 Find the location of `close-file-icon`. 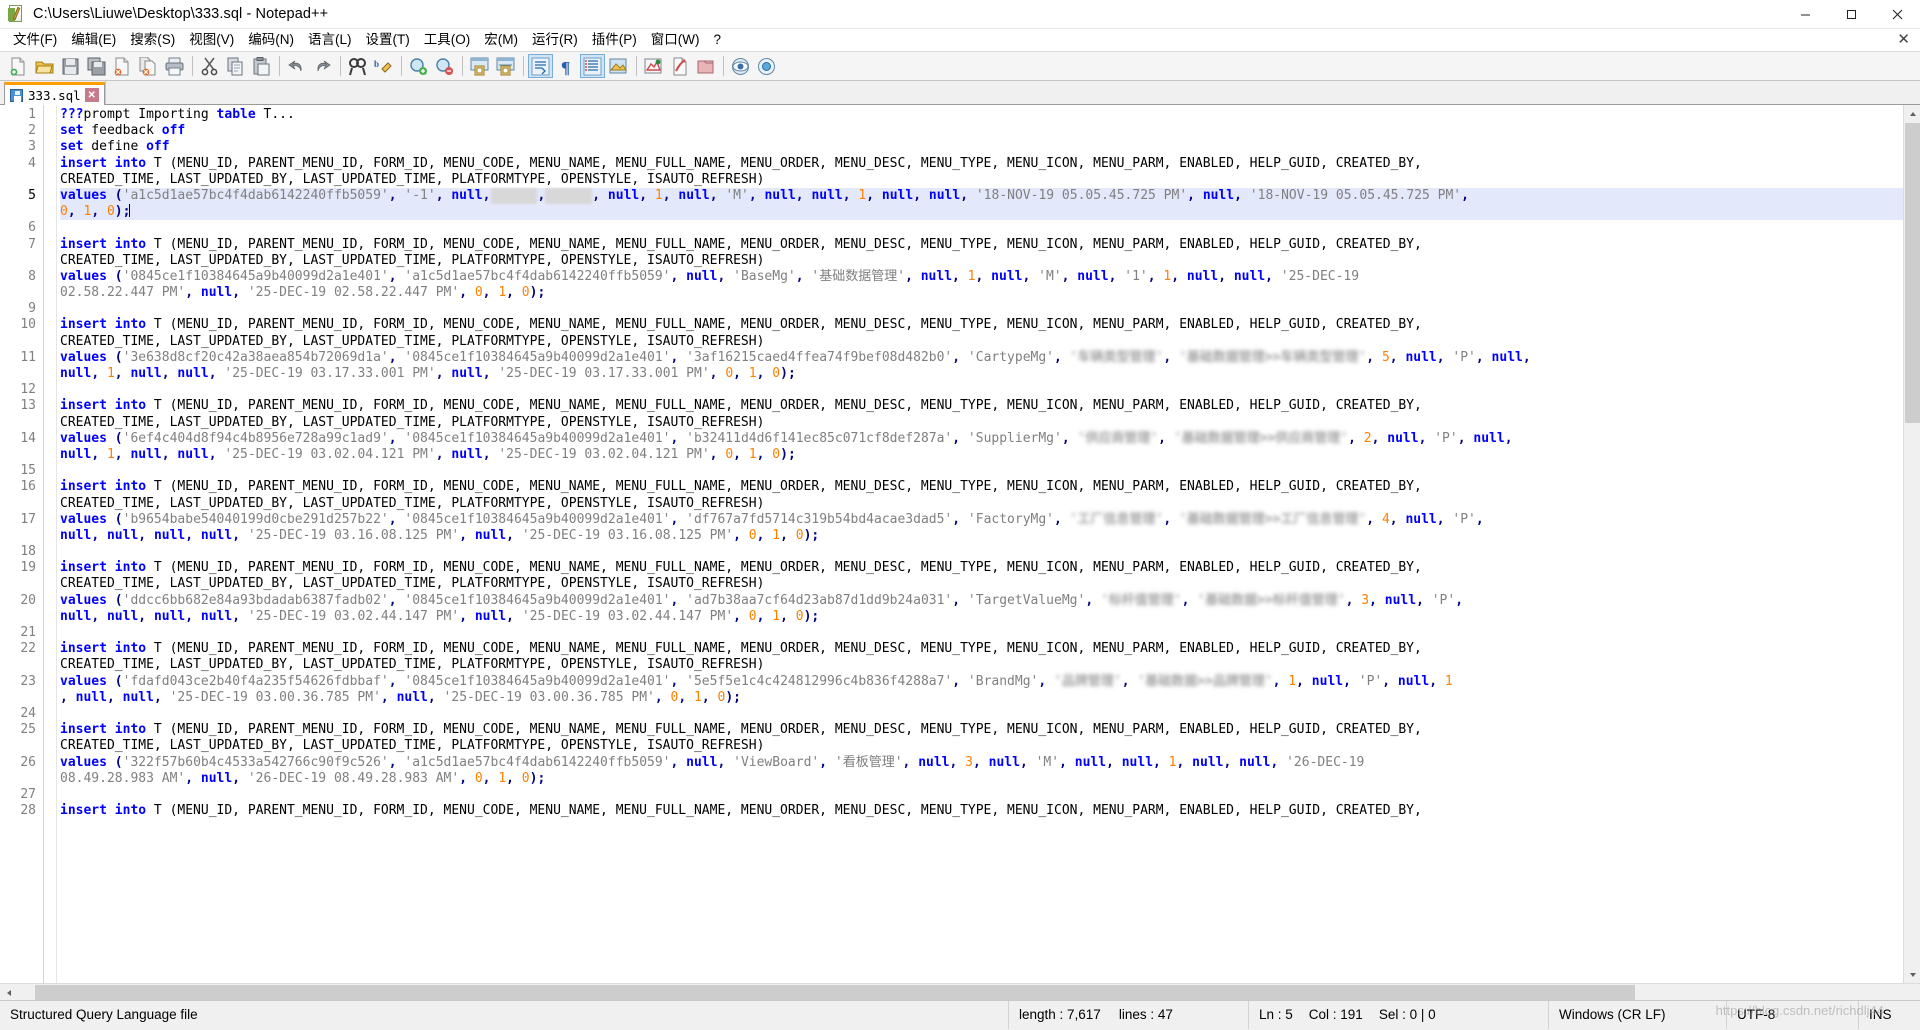

close-file-icon is located at coordinates (122, 66).